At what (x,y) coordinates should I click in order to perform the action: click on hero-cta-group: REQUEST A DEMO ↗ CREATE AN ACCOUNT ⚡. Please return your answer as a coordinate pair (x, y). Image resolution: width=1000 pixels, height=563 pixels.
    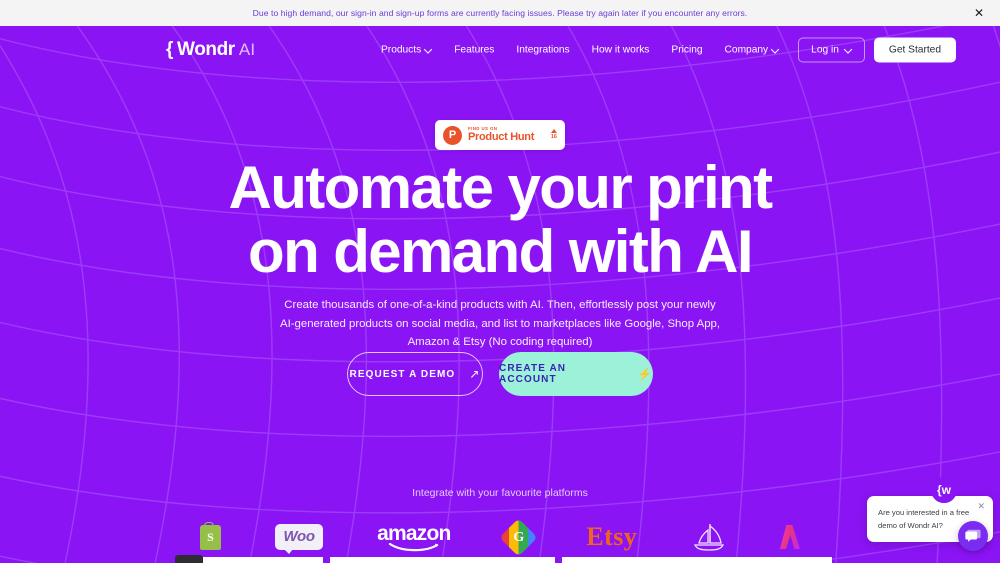
    Looking at the image, I should click on (500, 374).